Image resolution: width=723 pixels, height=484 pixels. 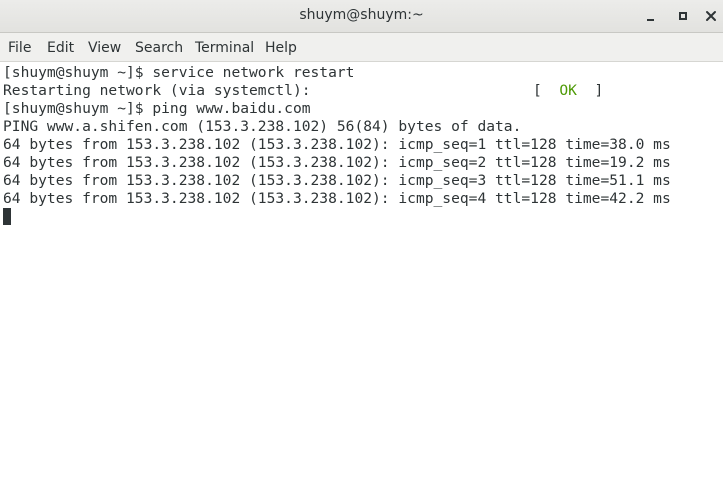 I want to click on close-button, so click(x=711, y=16).